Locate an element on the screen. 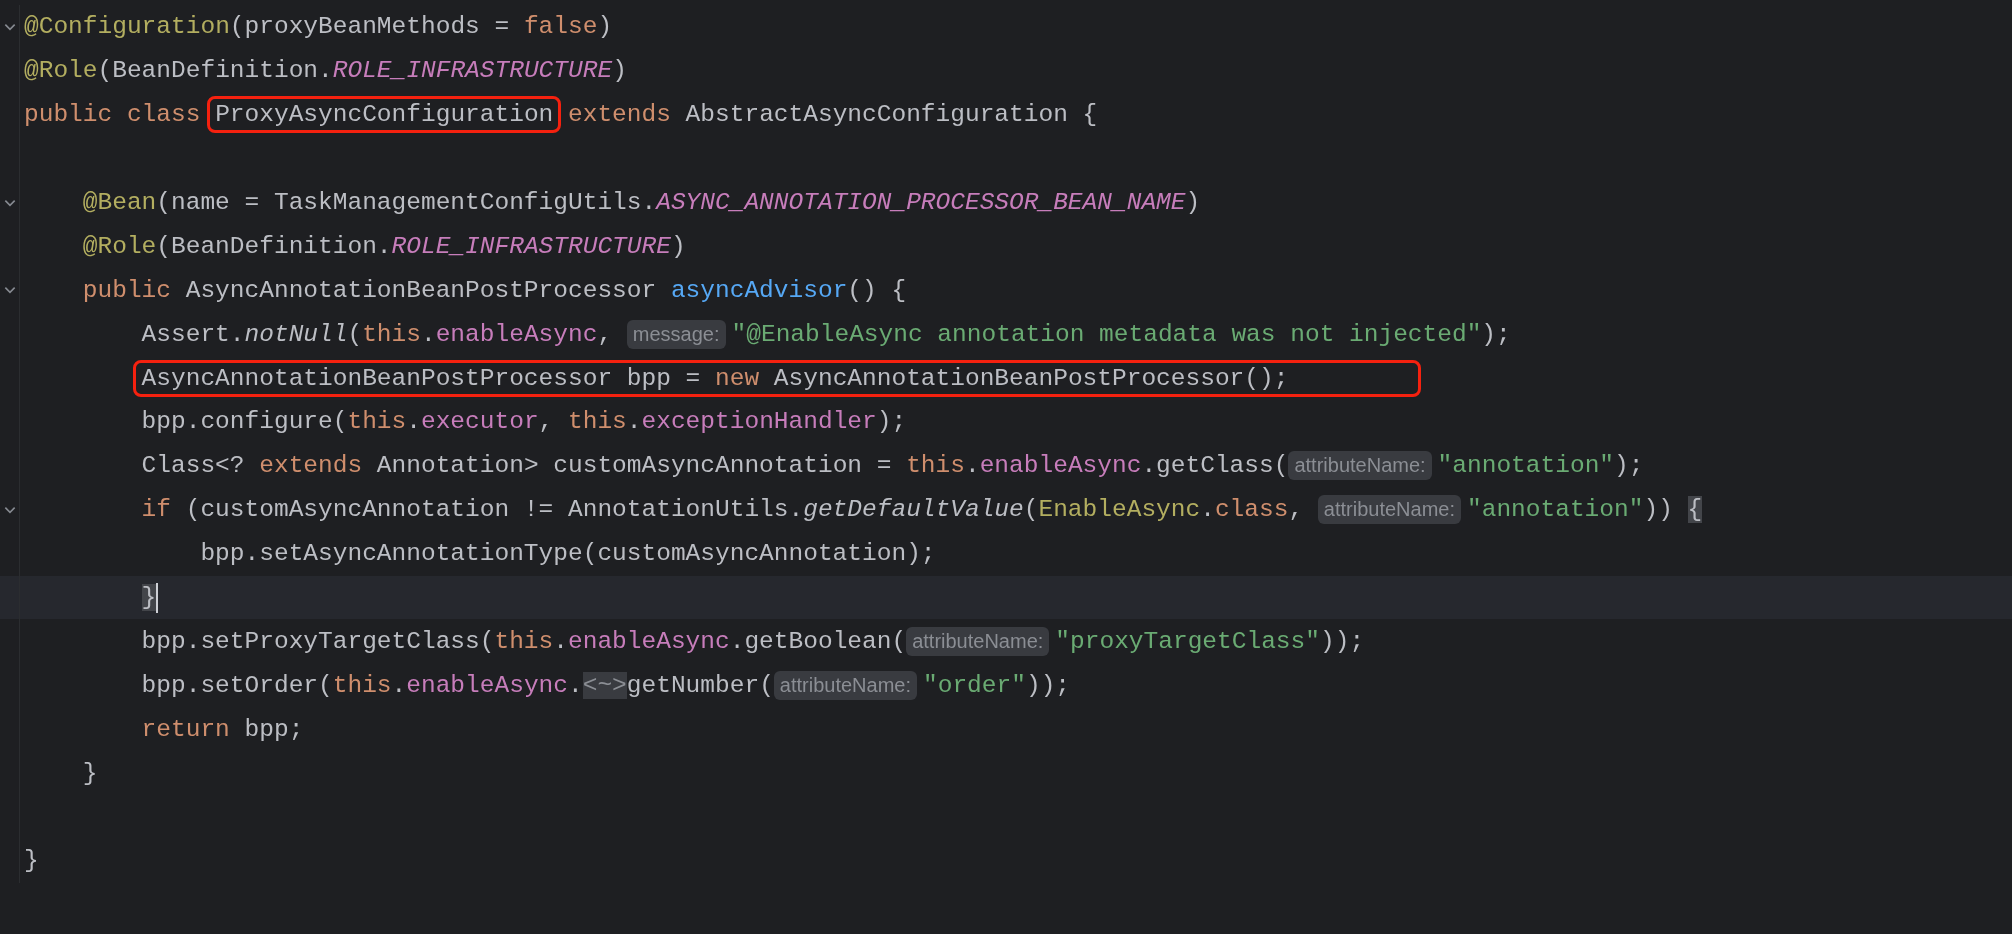 This screenshot has width=2012, height=934. keyword: new is located at coordinates (737, 378).